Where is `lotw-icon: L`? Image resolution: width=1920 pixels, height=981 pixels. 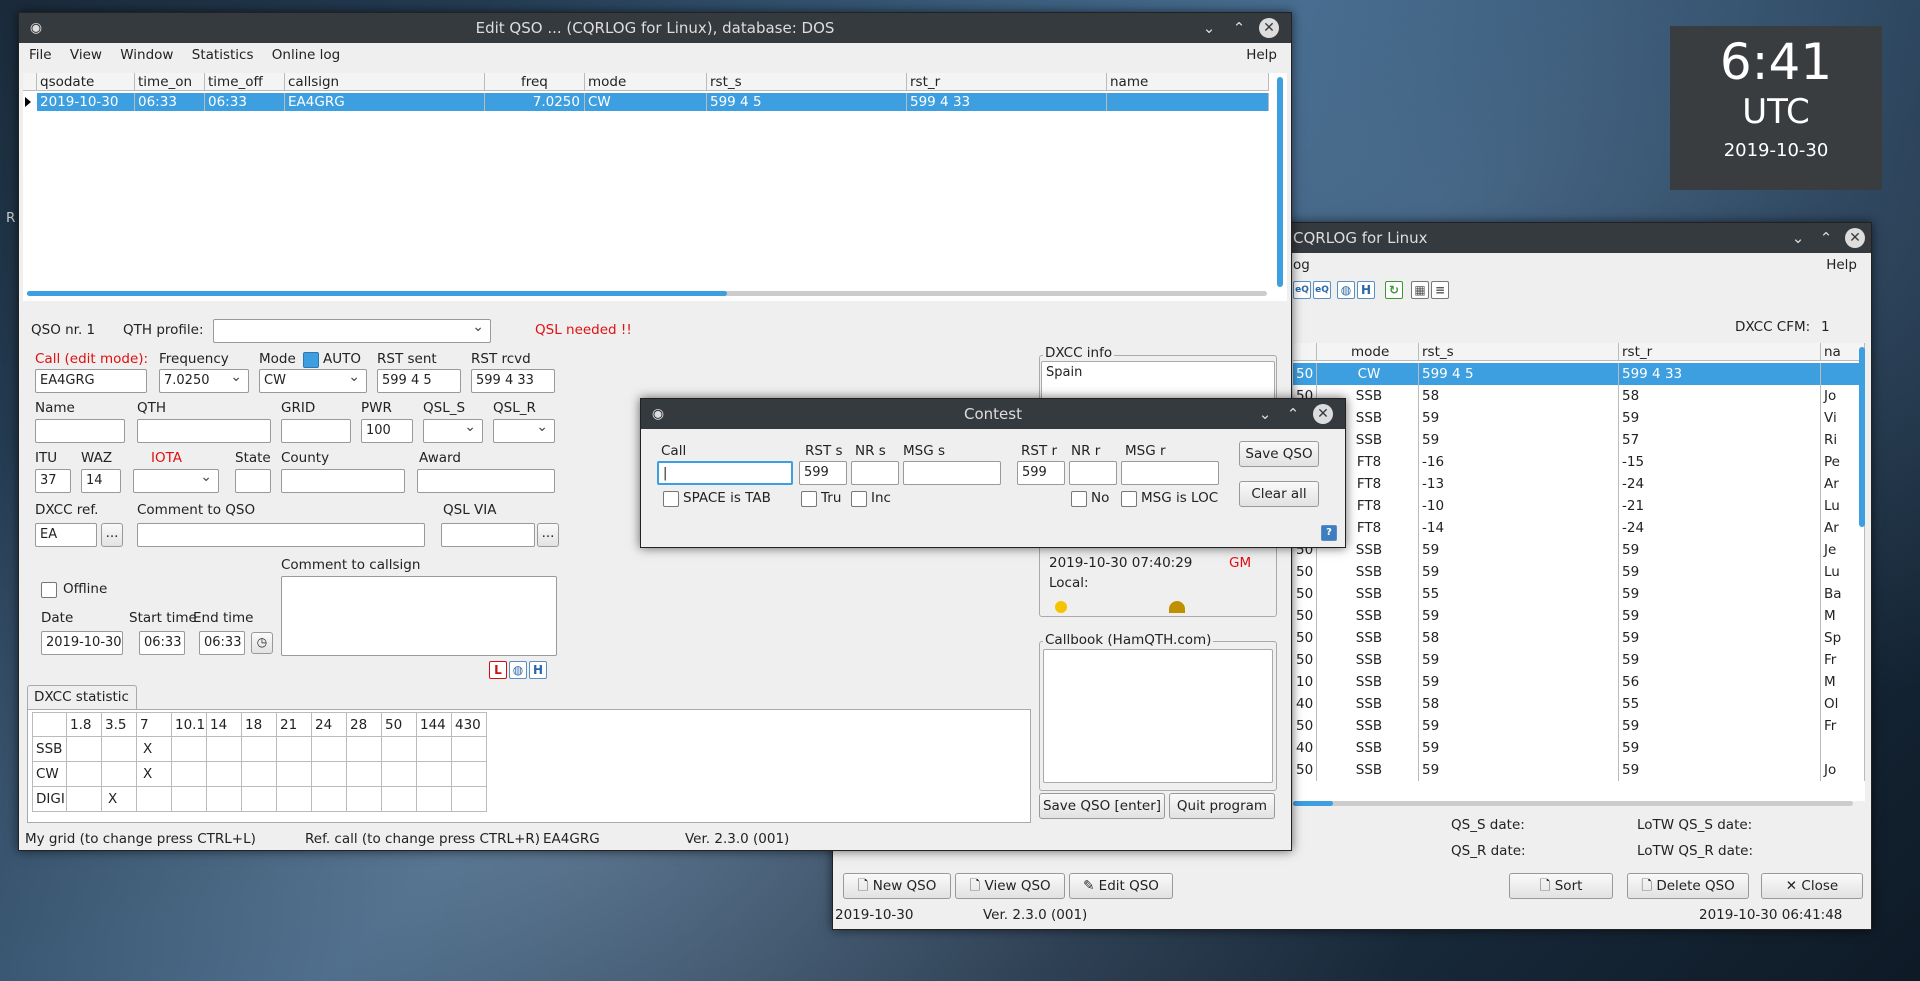 lotw-icon: L is located at coordinates (498, 670).